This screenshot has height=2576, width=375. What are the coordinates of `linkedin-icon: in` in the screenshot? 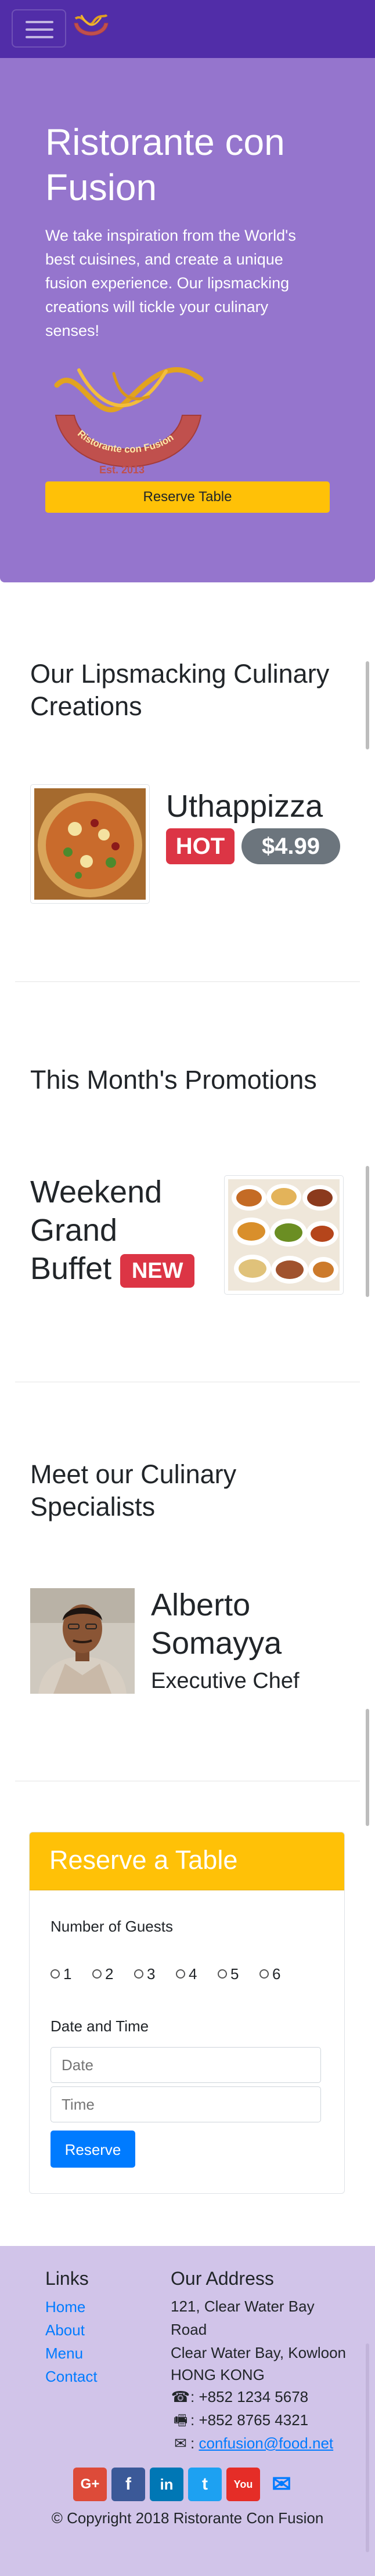 It's located at (166, 2485).